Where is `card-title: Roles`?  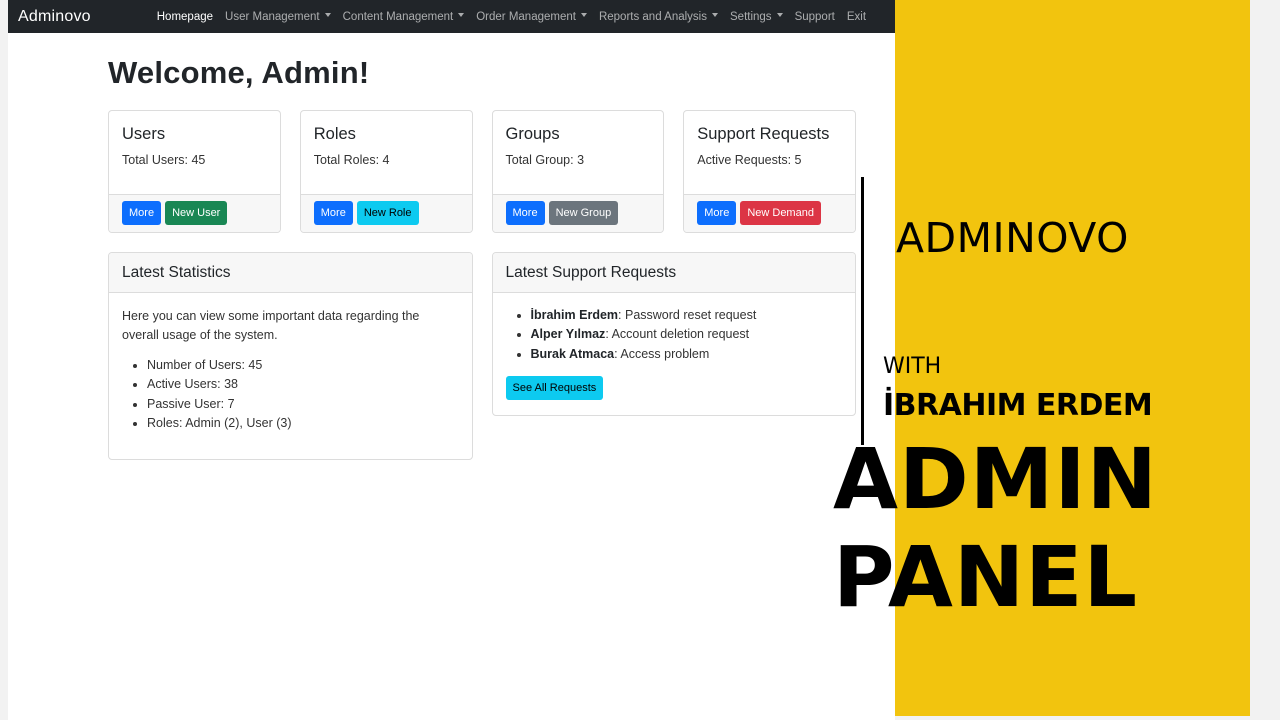 card-title: Roles is located at coordinates (334, 134).